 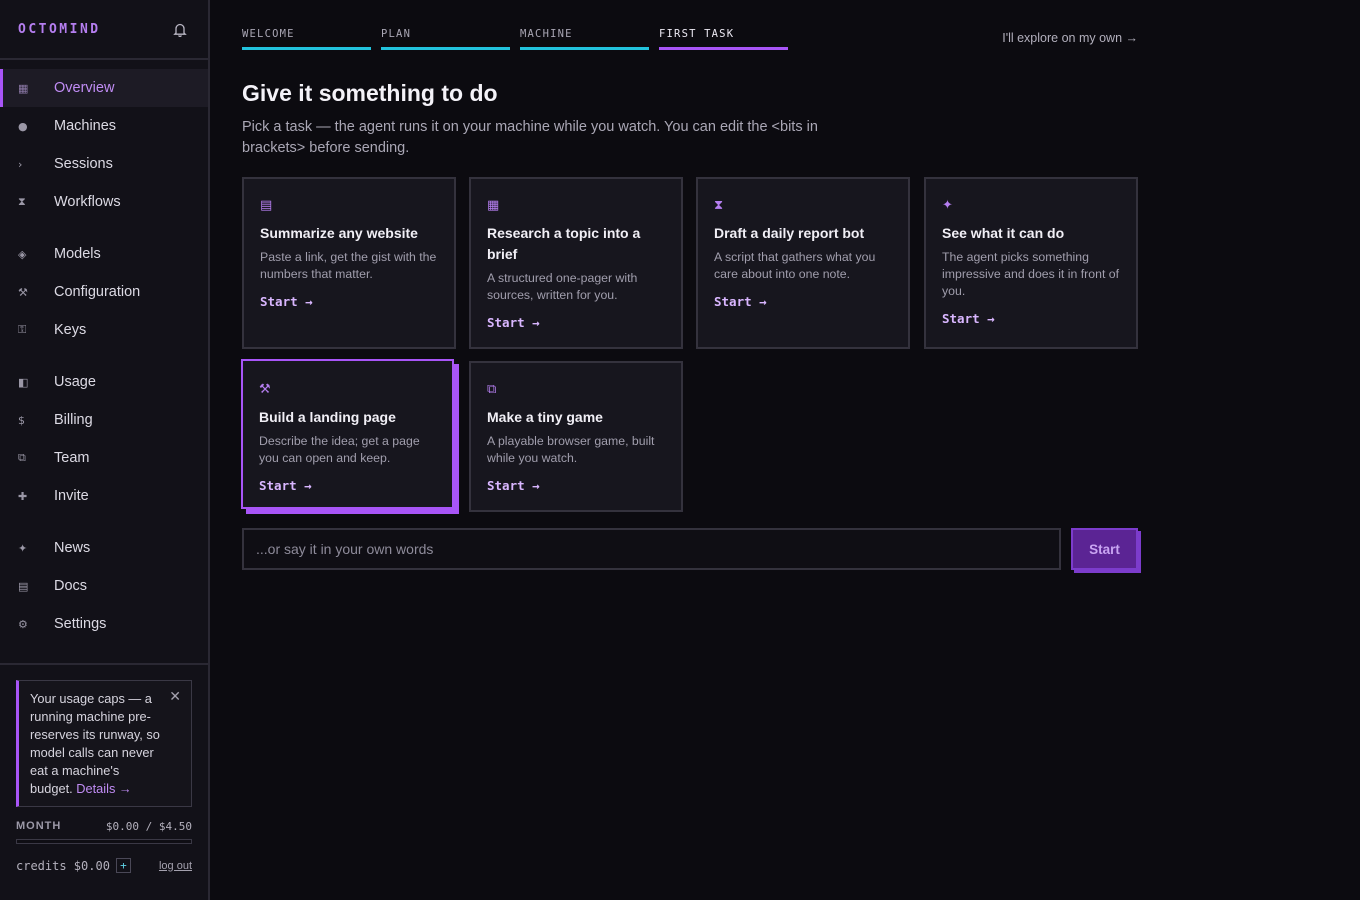 I want to click on sidebar-item-label: Configuration, so click(x=97, y=292).